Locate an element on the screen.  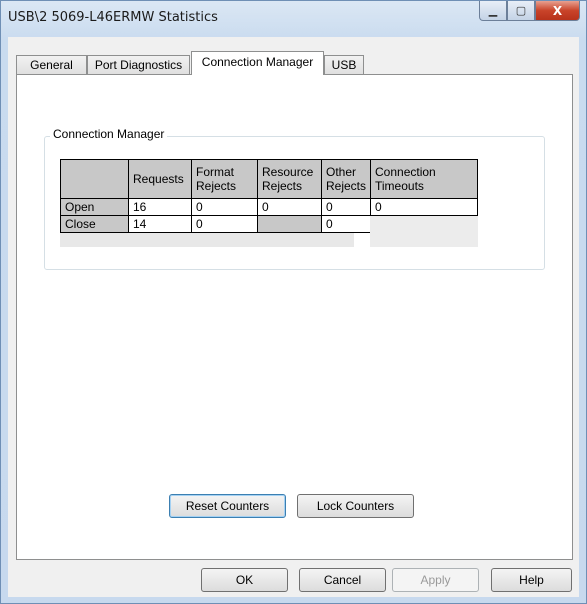
lock-counters-button: Lock Counters is located at coordinates (355, 506).